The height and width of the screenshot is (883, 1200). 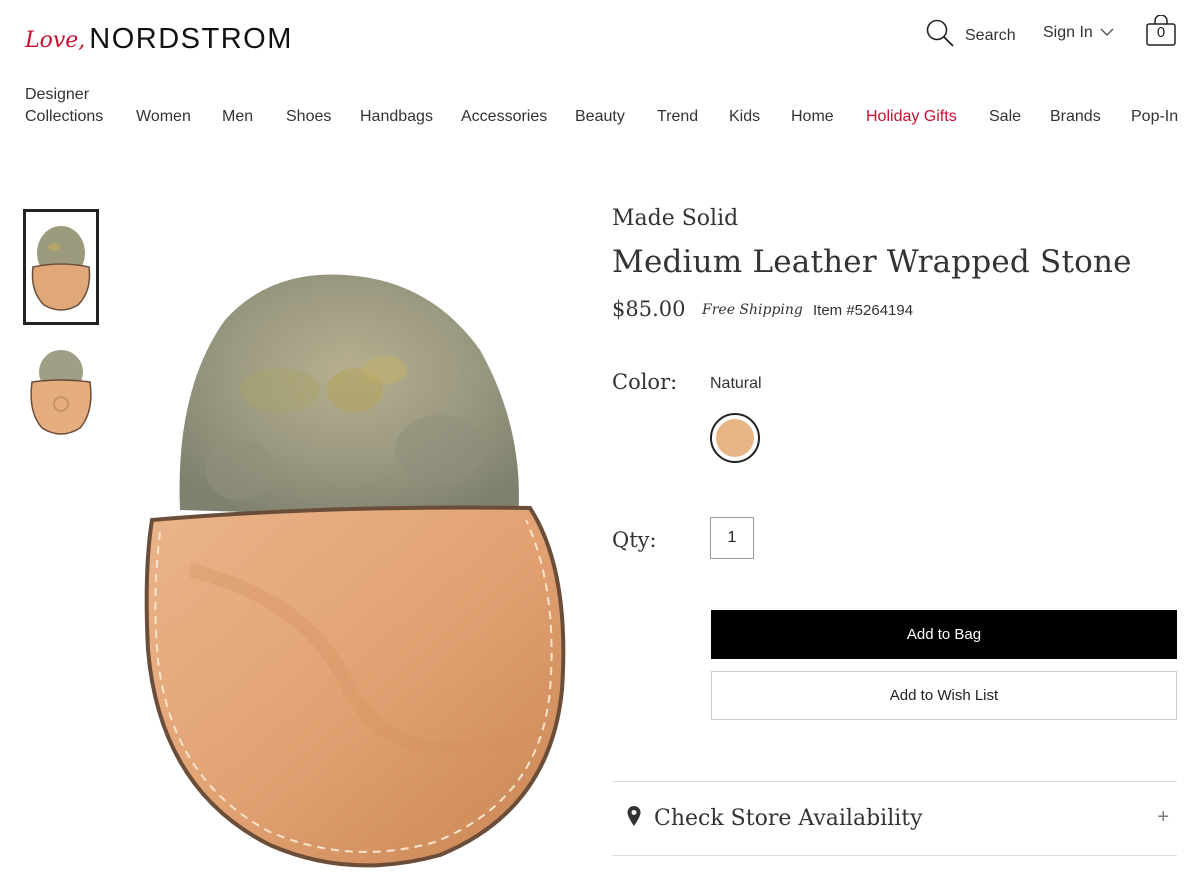 I want to click on nav-item-handbags: Handbags, so click(x=396, y=117).